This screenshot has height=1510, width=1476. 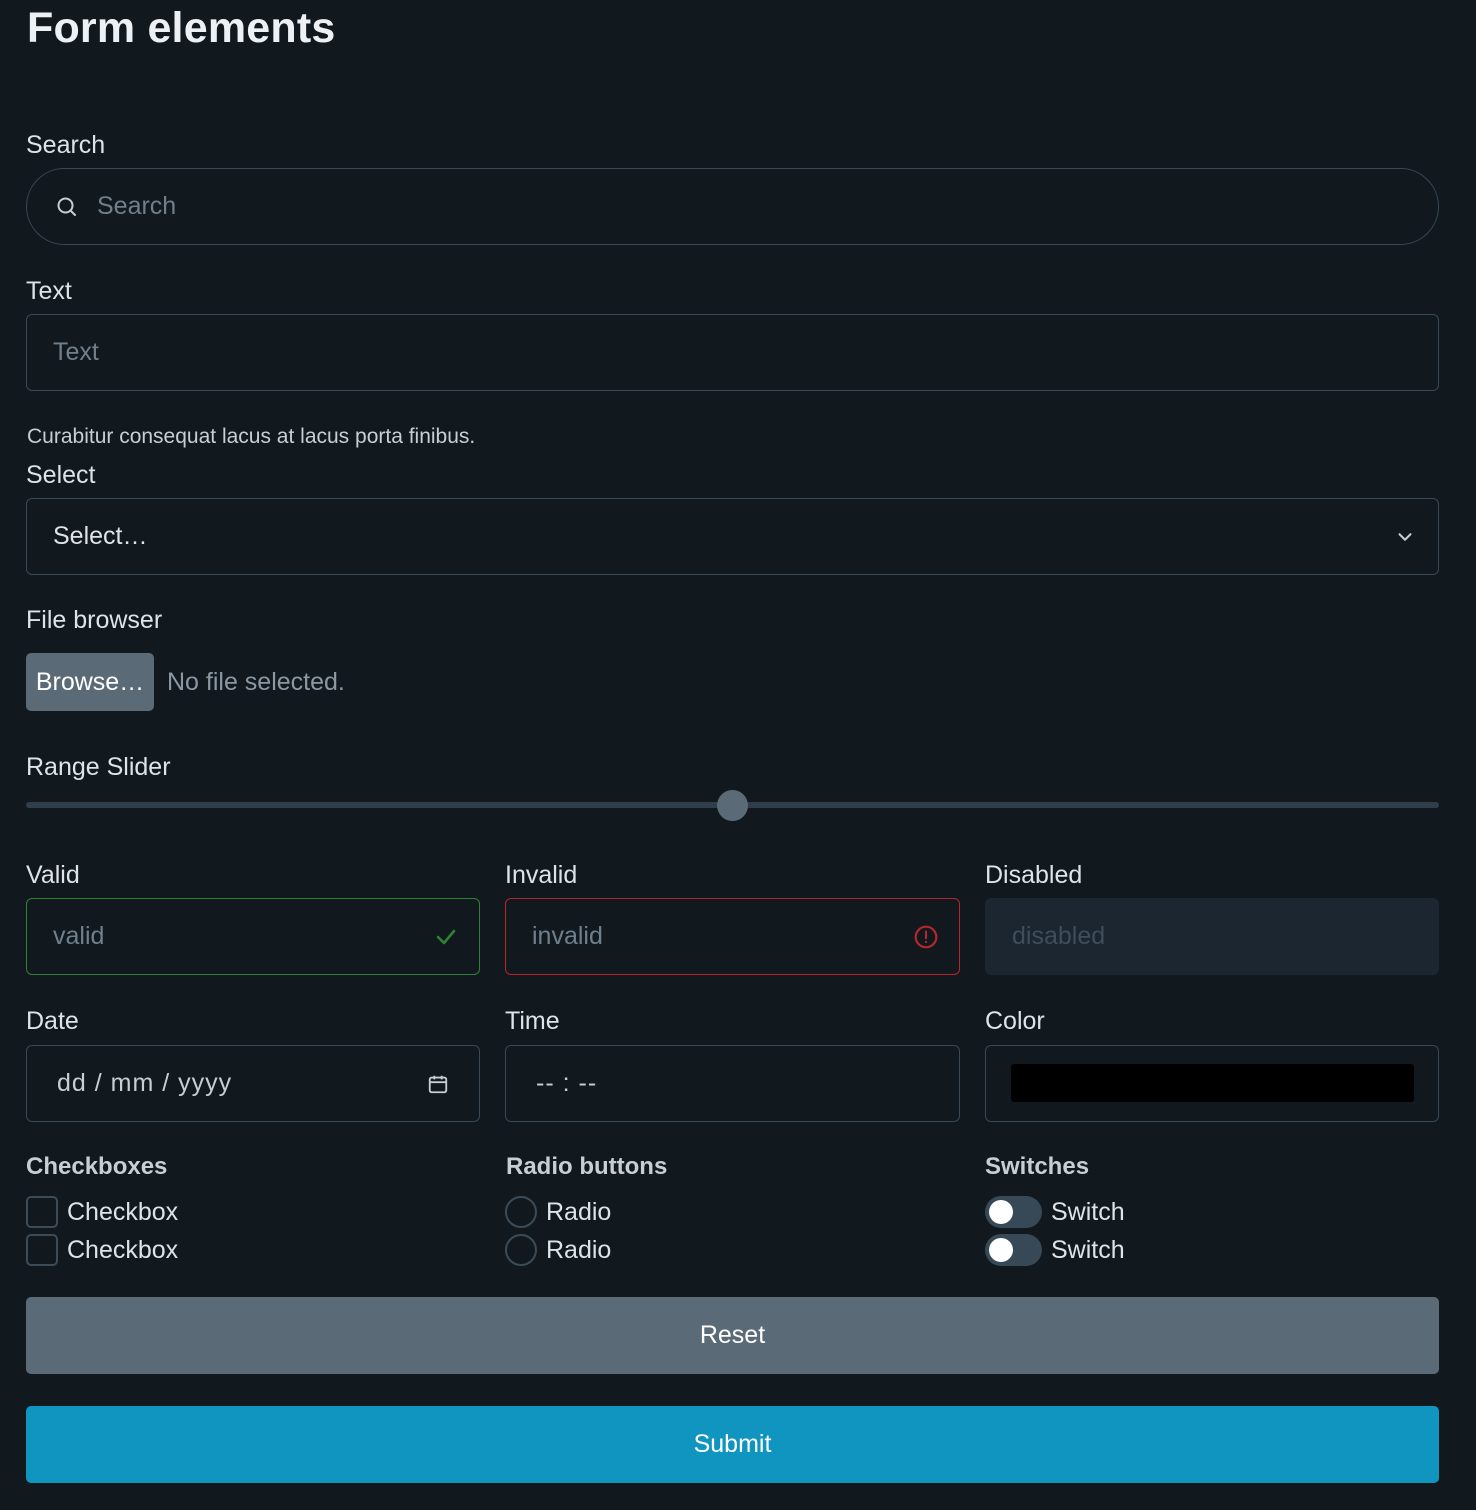 I want to click on disabled-placeholder: disabled, so click(x=1059, y=936).